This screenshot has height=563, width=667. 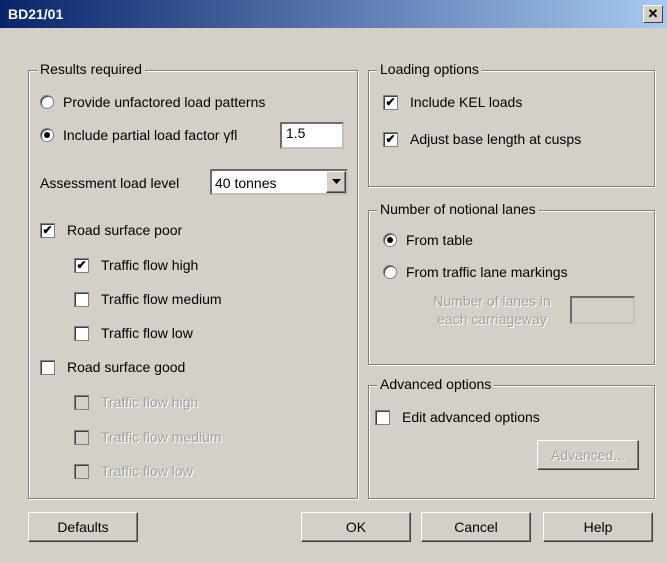 I want to click on chevron-down-icon, so click(x=336, y=181).